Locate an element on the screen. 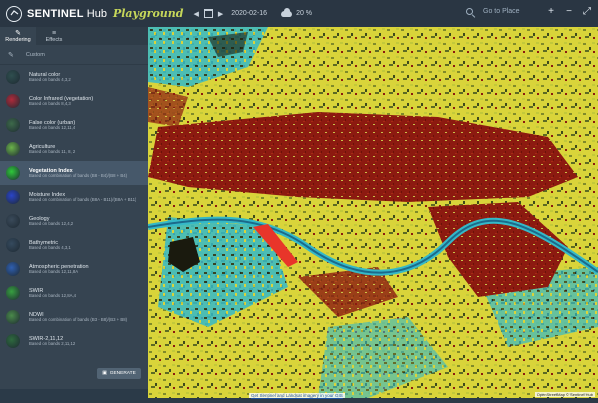 The width and height of the screenshot is (598, 403). preset-desc: Based on bands 2,11,12 is located at coordinates (52, 343).